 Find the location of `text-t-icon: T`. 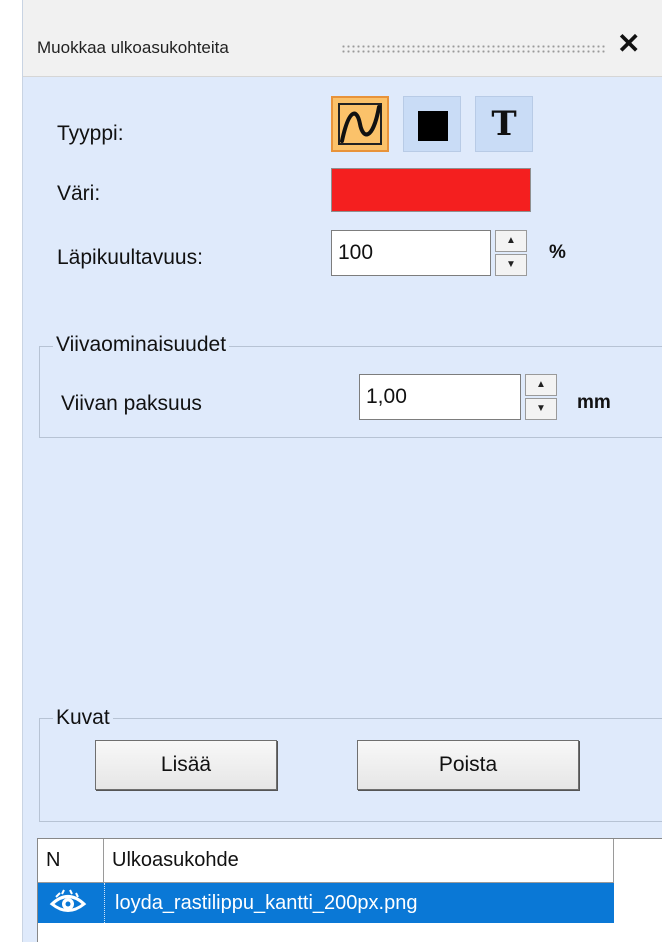

text-t-icon: T is located at coordinates (504, 124).